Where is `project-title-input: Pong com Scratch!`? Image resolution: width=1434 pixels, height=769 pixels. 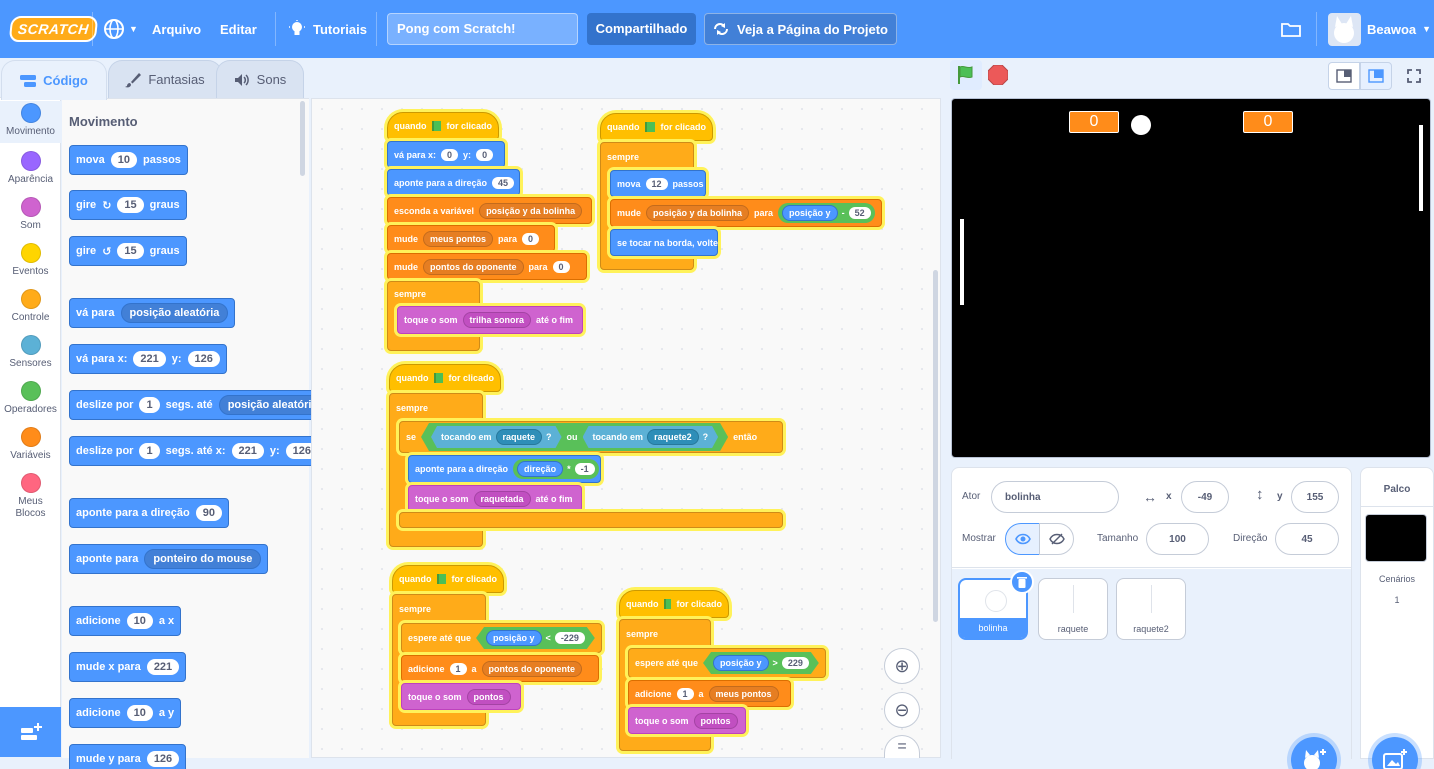
project-title-input: Pong com Scratch! is located at coordinates (482, 29).